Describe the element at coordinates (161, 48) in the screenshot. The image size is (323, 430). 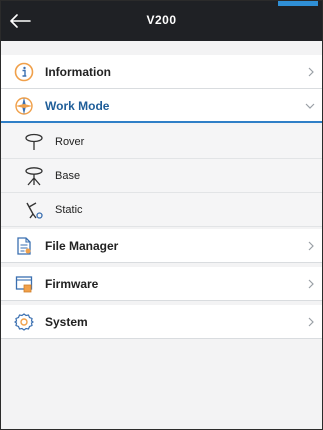
I see `top-spacer` at that location.